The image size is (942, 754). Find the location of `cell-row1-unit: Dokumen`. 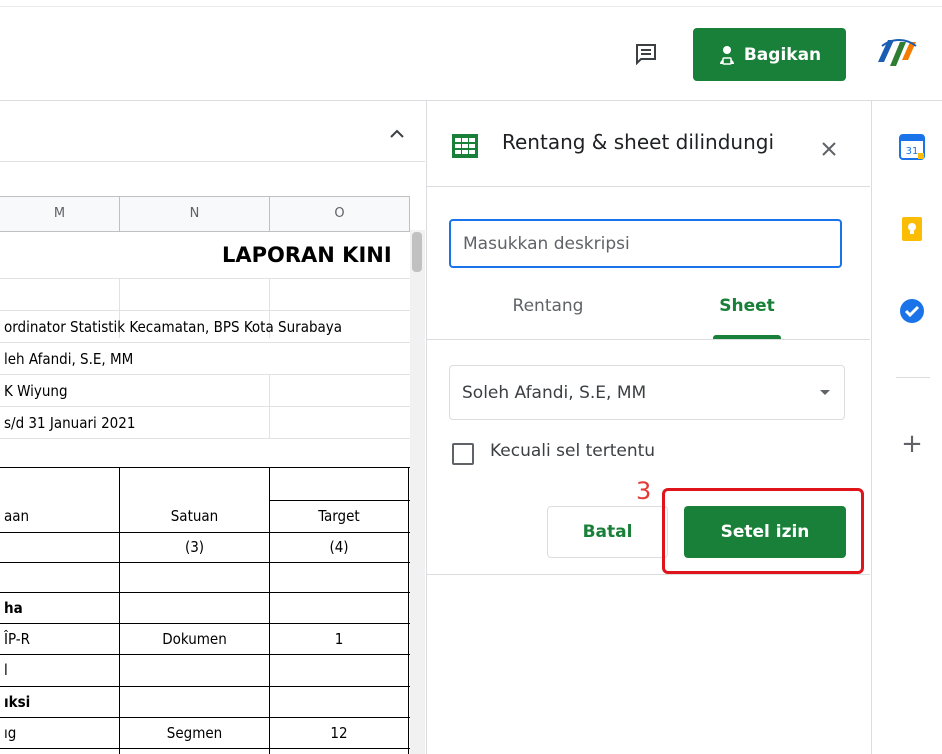

cell-row1-unit: Dokumen is located at coordinates (194, 639).